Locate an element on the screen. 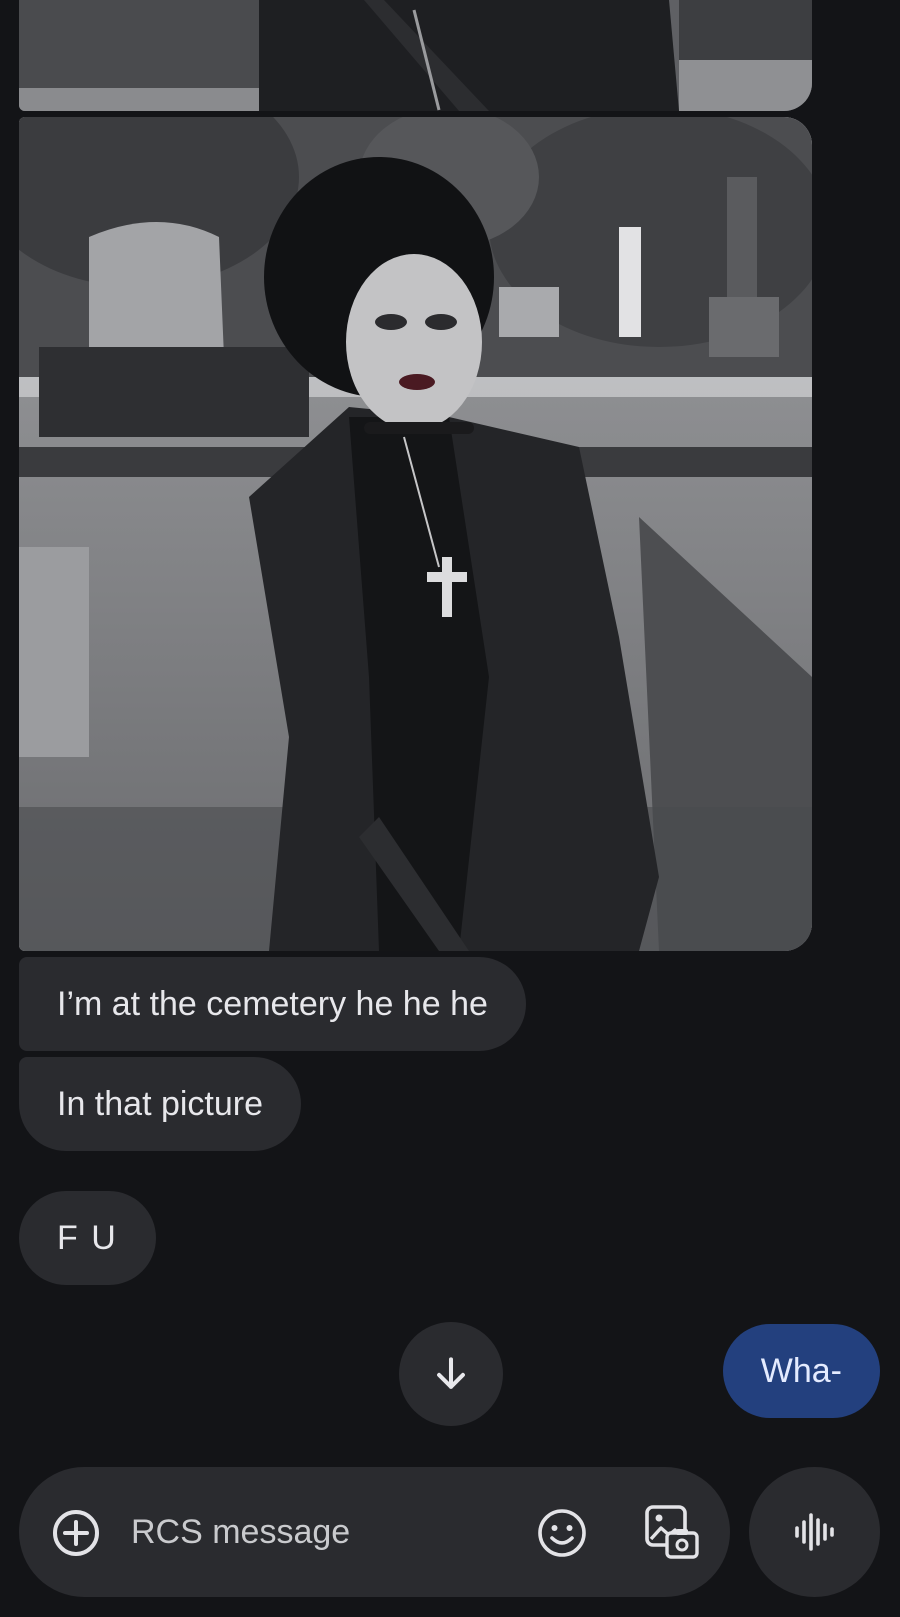  emoji-icon is located at coordinates (562, 1533).